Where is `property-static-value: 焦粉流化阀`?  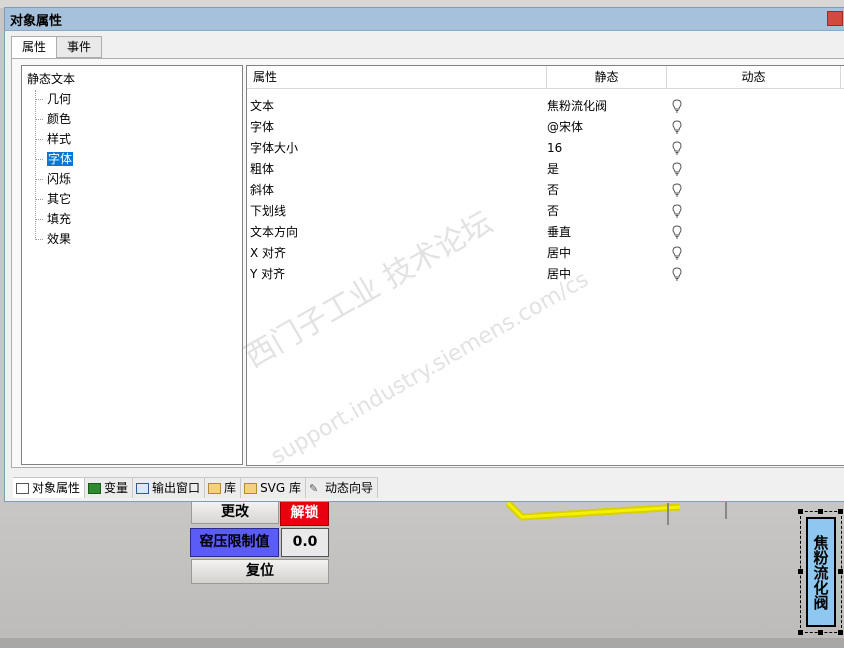
property-static-value: 焦粉流化阀 is located at coordinates (577, 106).